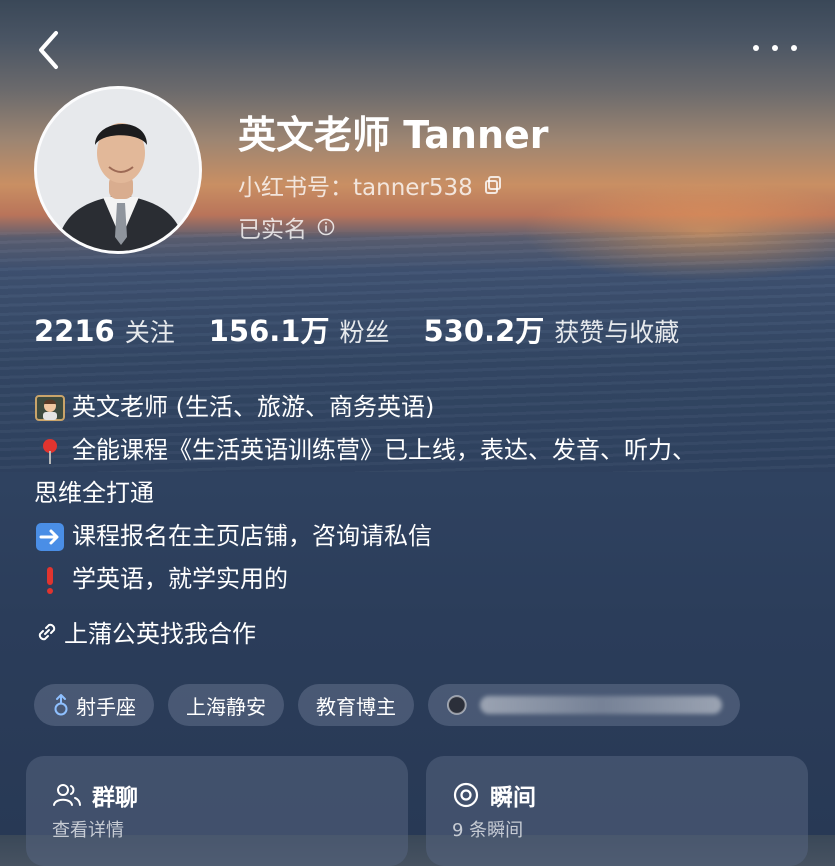 This screenshot has height=866, width=835. What do you see at coordinates (106, 706) in the screenshot?
I see `tag-zodiac-label: 射手座` at bounding box center [106, 706].